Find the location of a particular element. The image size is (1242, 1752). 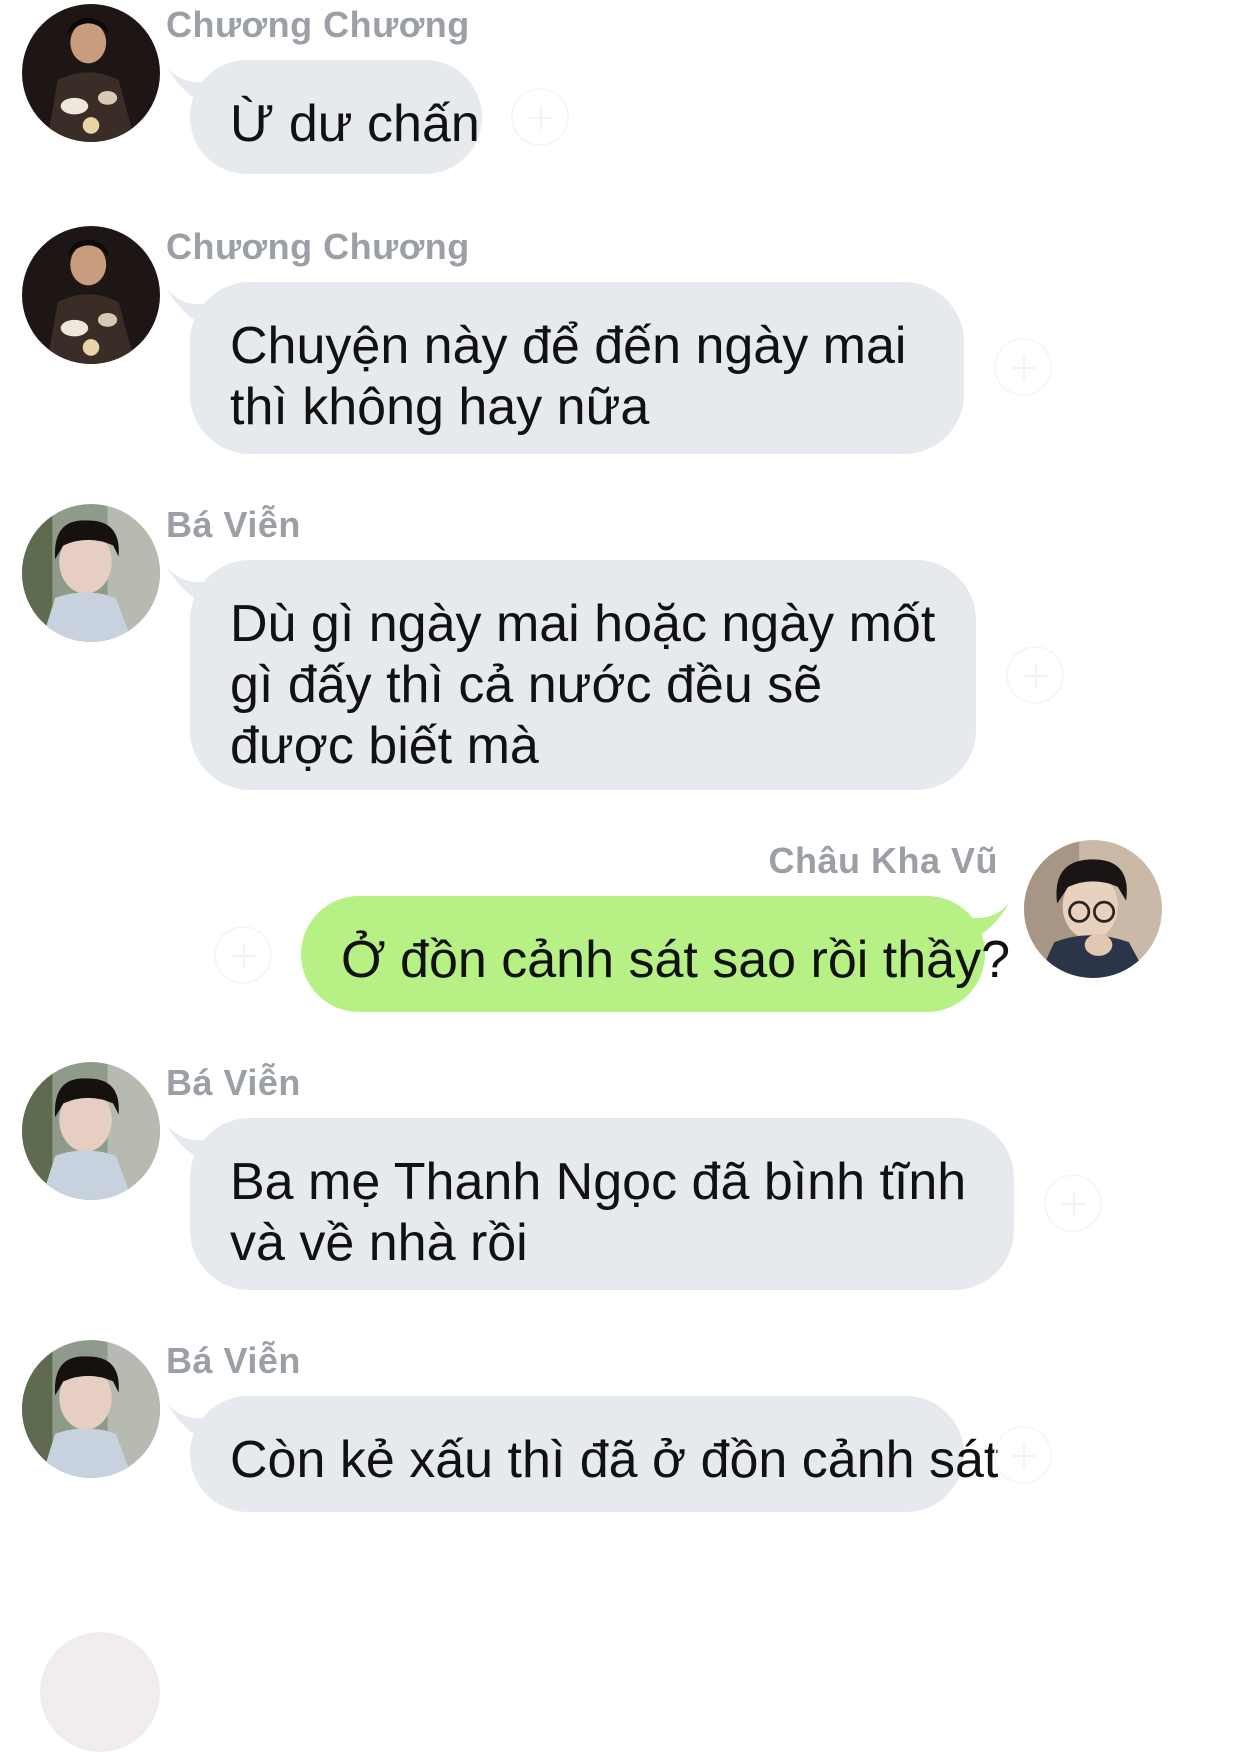

avatar-chau-kha-vu is located at coordinates (1093, 909).